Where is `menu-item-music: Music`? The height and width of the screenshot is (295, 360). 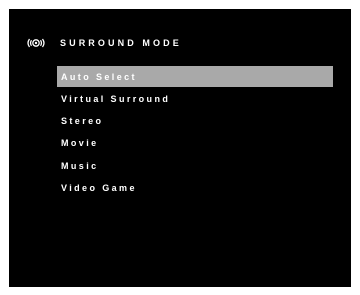 menu-item-music: Music is located at coordinates (195, 165).